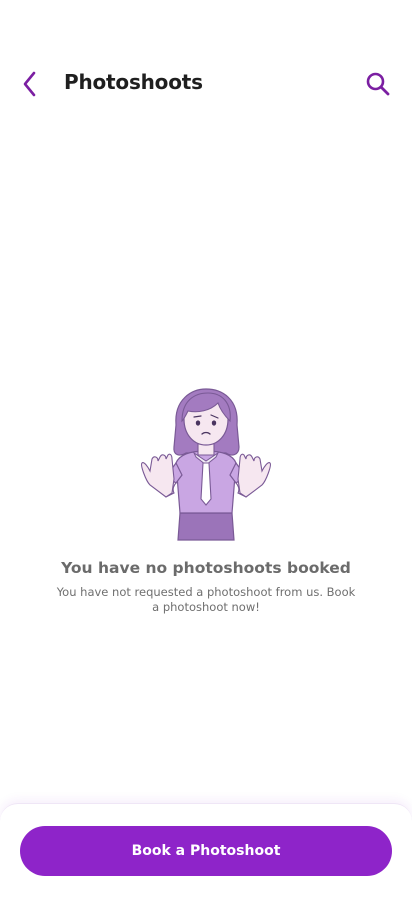  I want to click on back-button, so click(30, 84).